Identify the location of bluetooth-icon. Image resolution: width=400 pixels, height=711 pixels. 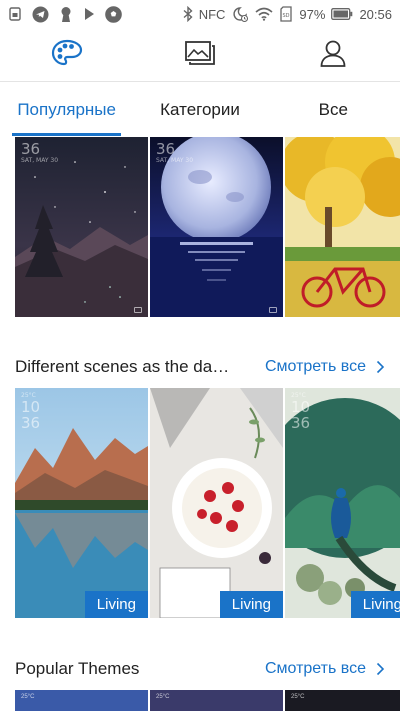
(188, 14).